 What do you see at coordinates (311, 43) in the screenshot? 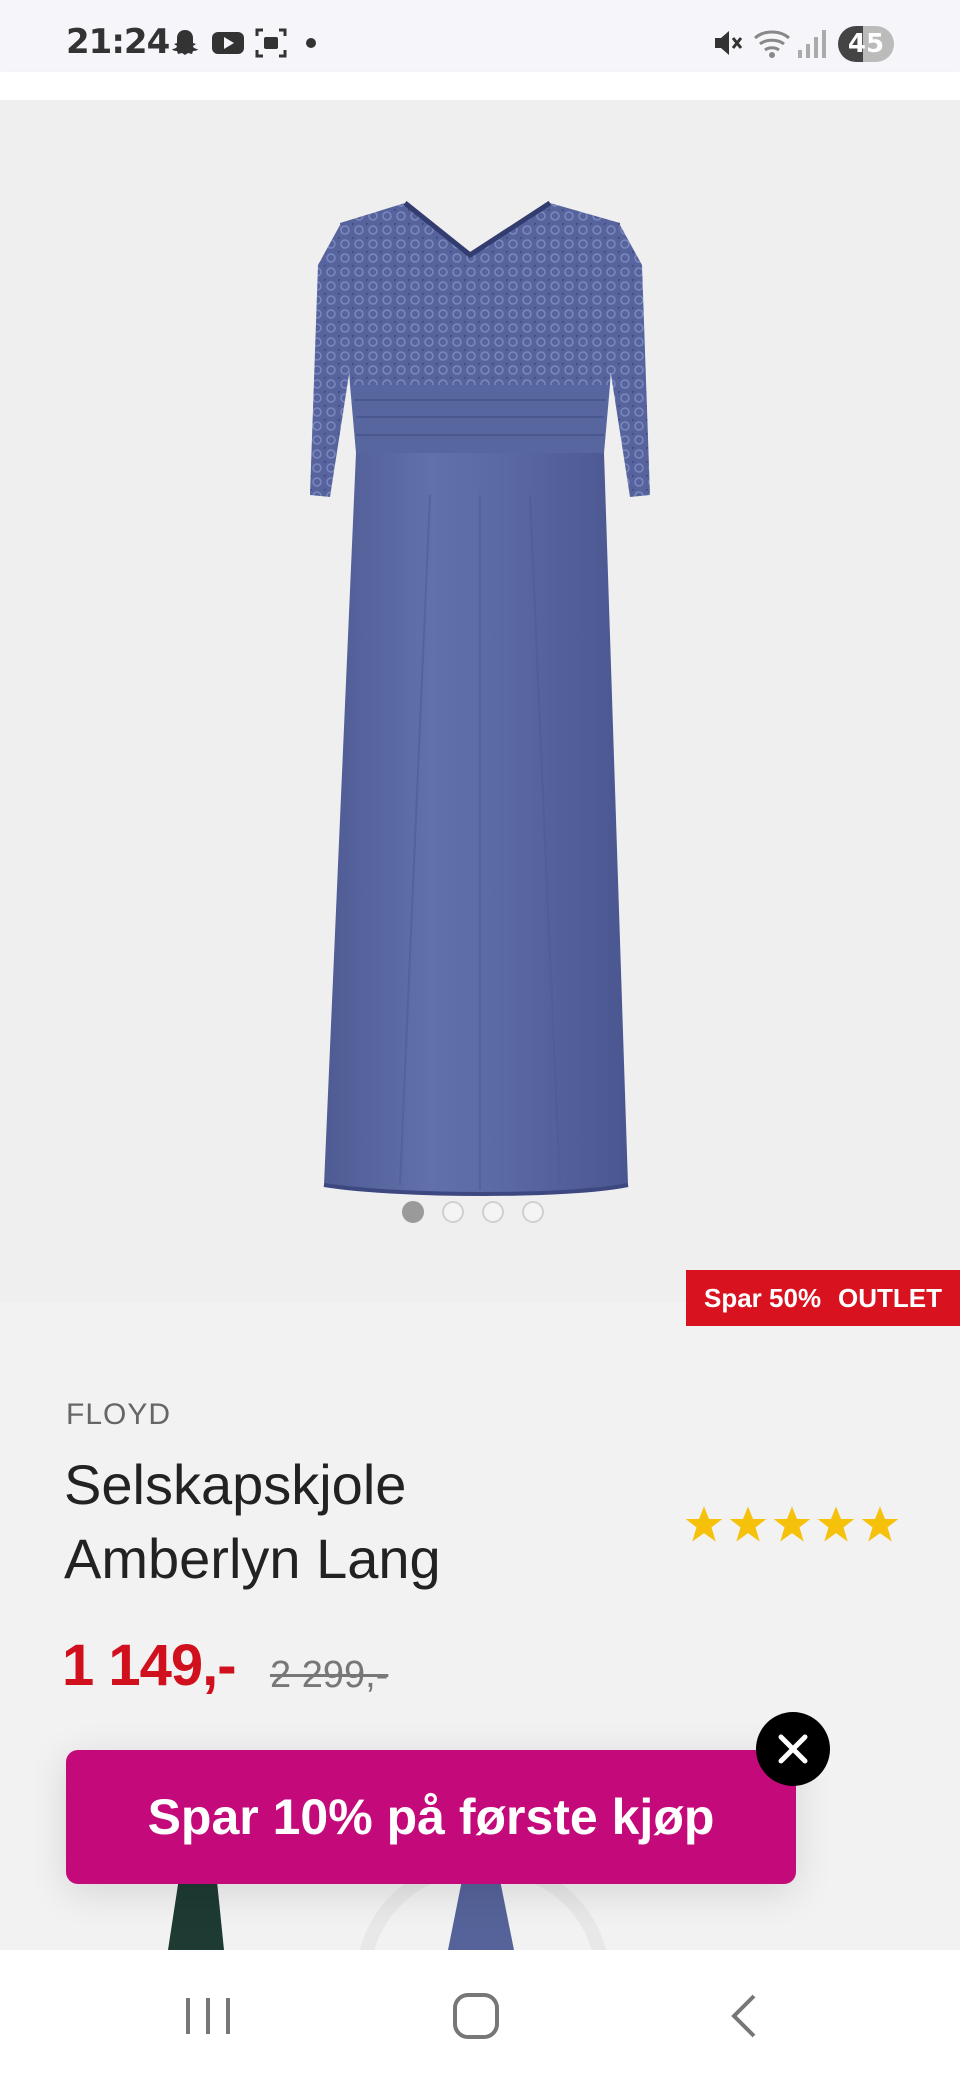
I see `dot-icon` at bounding box center [311, 43].